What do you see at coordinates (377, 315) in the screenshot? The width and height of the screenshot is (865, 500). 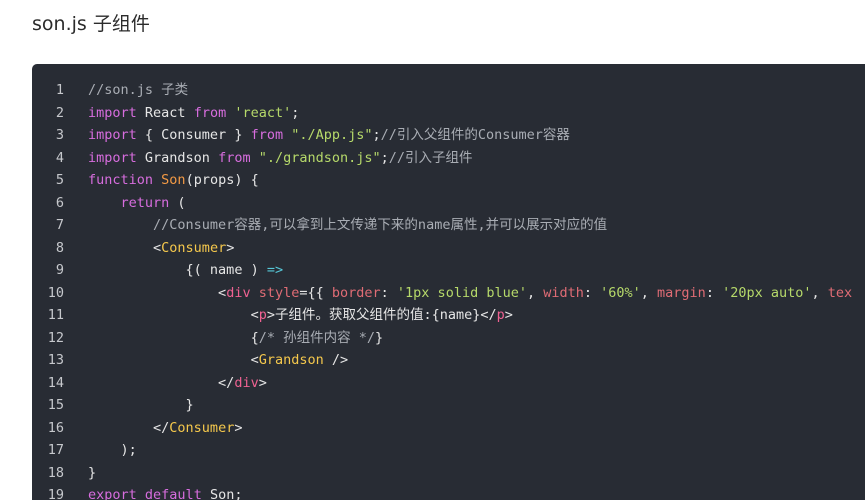 I see `code-token-plain: 子组件。获取父组件的值:{name}` at bounding box center [377, 315].